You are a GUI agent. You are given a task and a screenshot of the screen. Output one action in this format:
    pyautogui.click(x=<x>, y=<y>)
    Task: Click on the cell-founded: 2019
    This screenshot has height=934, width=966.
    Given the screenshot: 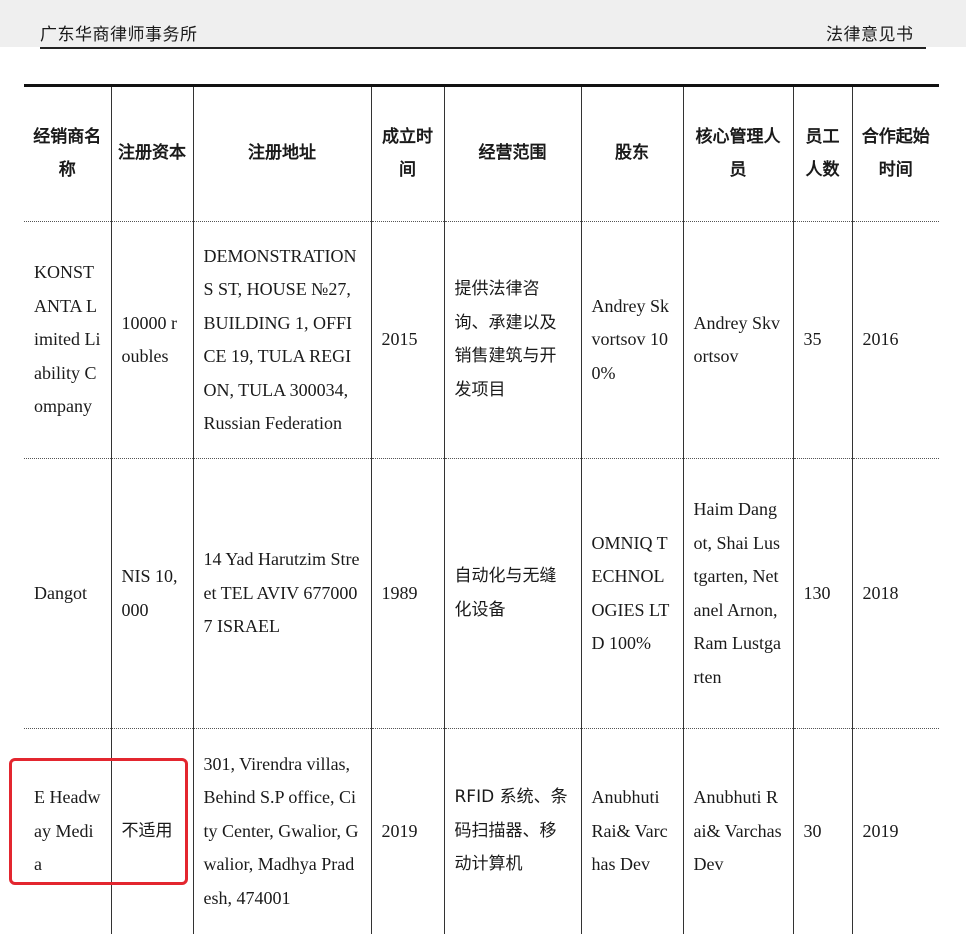 What is the action you would take?
    pyautogui.click(x=407, y=831)
    